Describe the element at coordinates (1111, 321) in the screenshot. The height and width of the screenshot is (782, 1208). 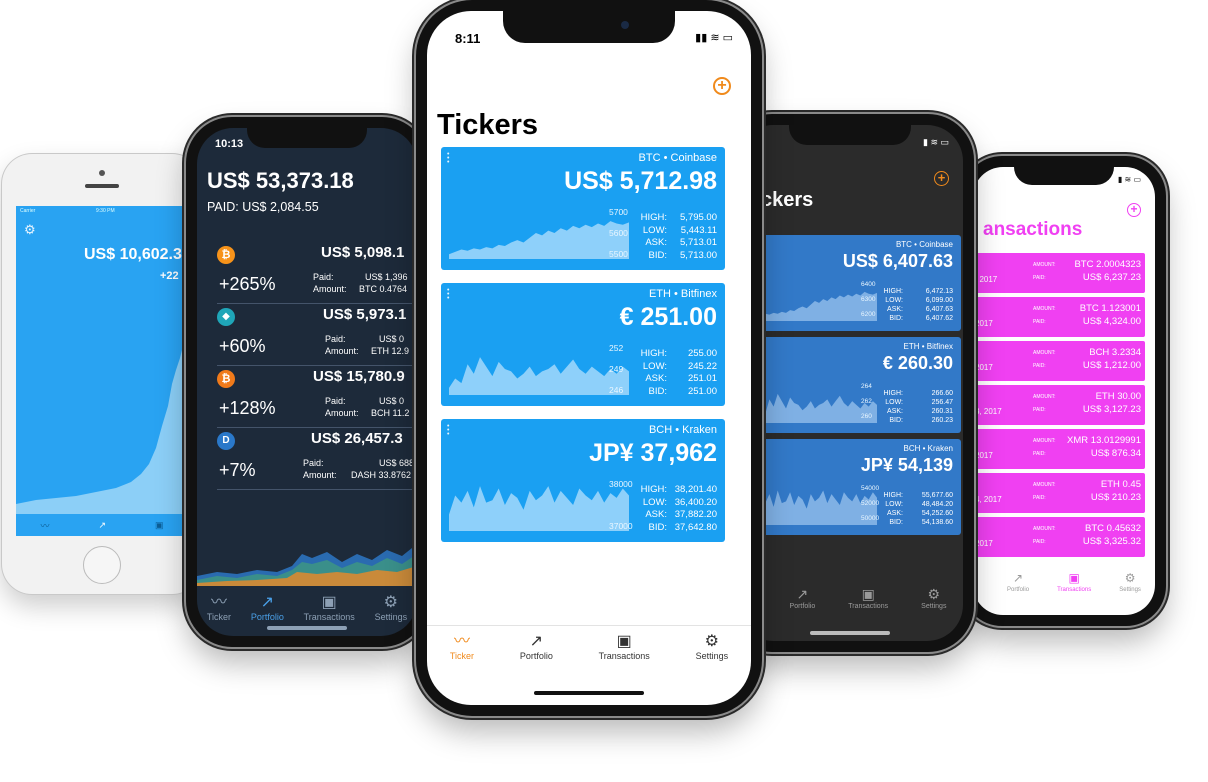
I see `transaction-paid: US$ 4,324.00` at that location.